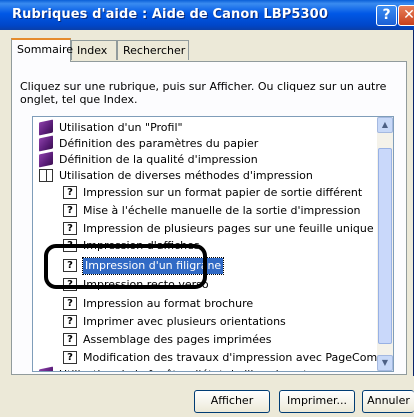  I want to click on annuler-button: Annuler, so click(388, 401).